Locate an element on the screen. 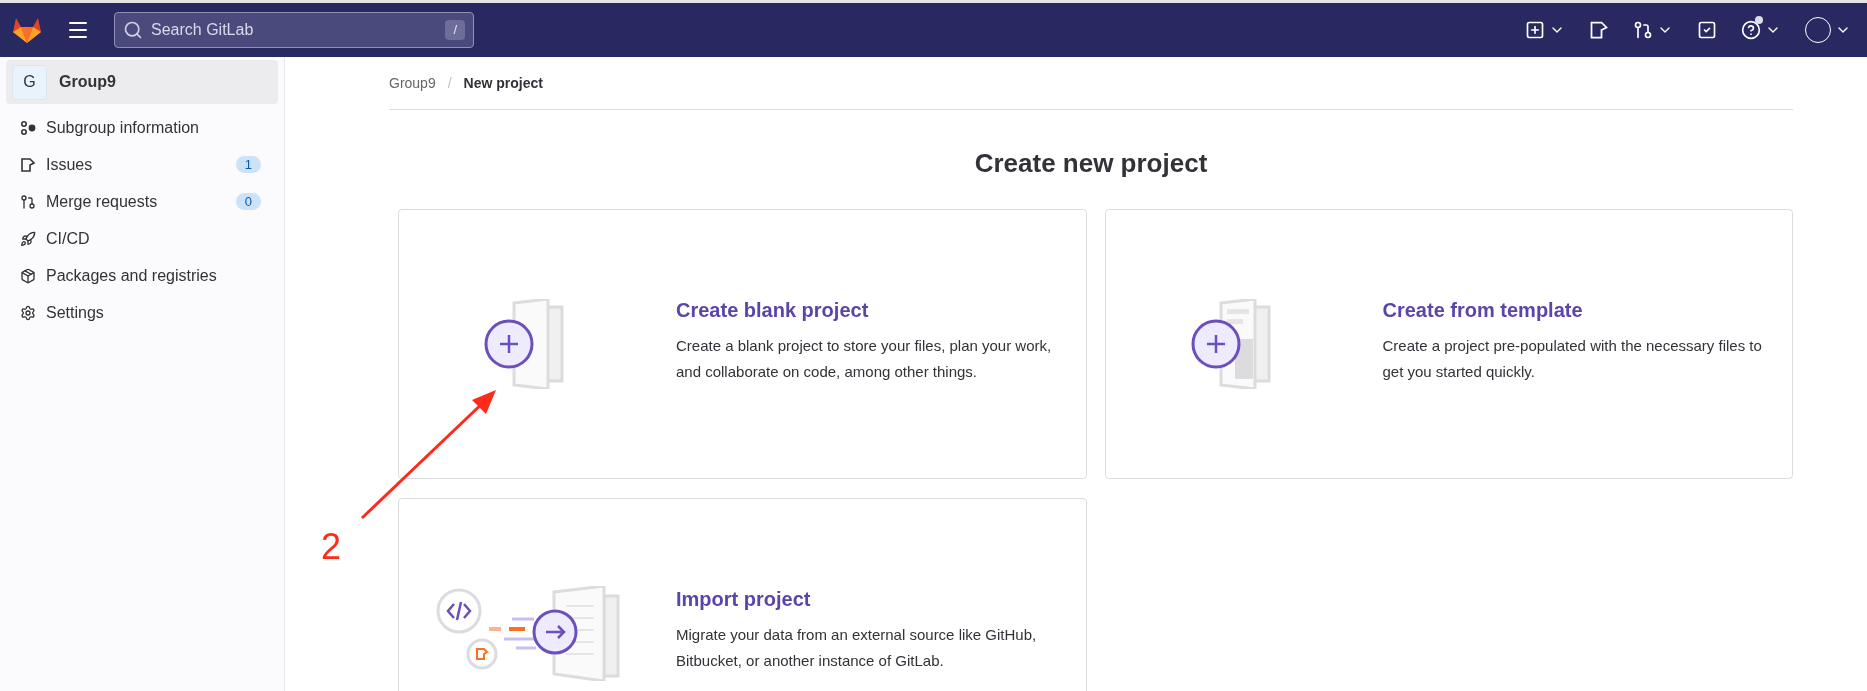 The image size is (1867, 691). card-title: Import project is located at coordinates (744, 599).